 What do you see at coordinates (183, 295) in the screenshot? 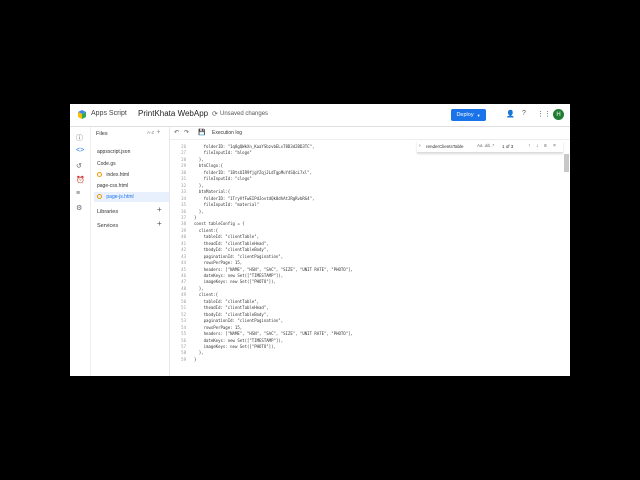
I see `line-number: 49` at bounding box center [183, 295].